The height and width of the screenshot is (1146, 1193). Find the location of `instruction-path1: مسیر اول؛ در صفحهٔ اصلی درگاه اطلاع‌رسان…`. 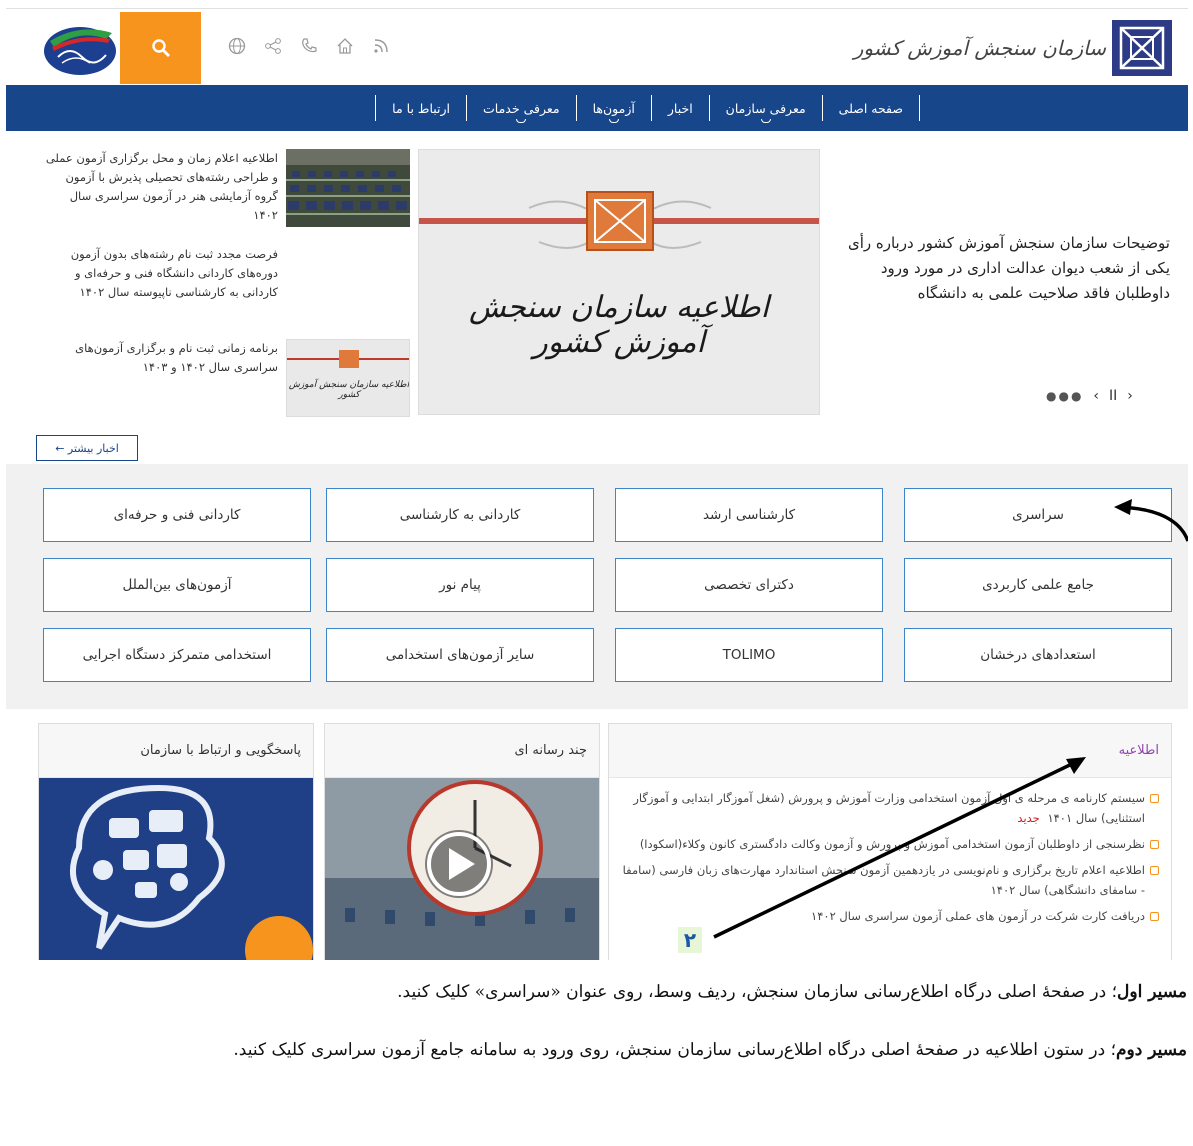

instruction-path1: مسیر اول؛ در صفحهٔ اصلی درگاه اطلاع‌رسان… is located at coordinates (597, 992).